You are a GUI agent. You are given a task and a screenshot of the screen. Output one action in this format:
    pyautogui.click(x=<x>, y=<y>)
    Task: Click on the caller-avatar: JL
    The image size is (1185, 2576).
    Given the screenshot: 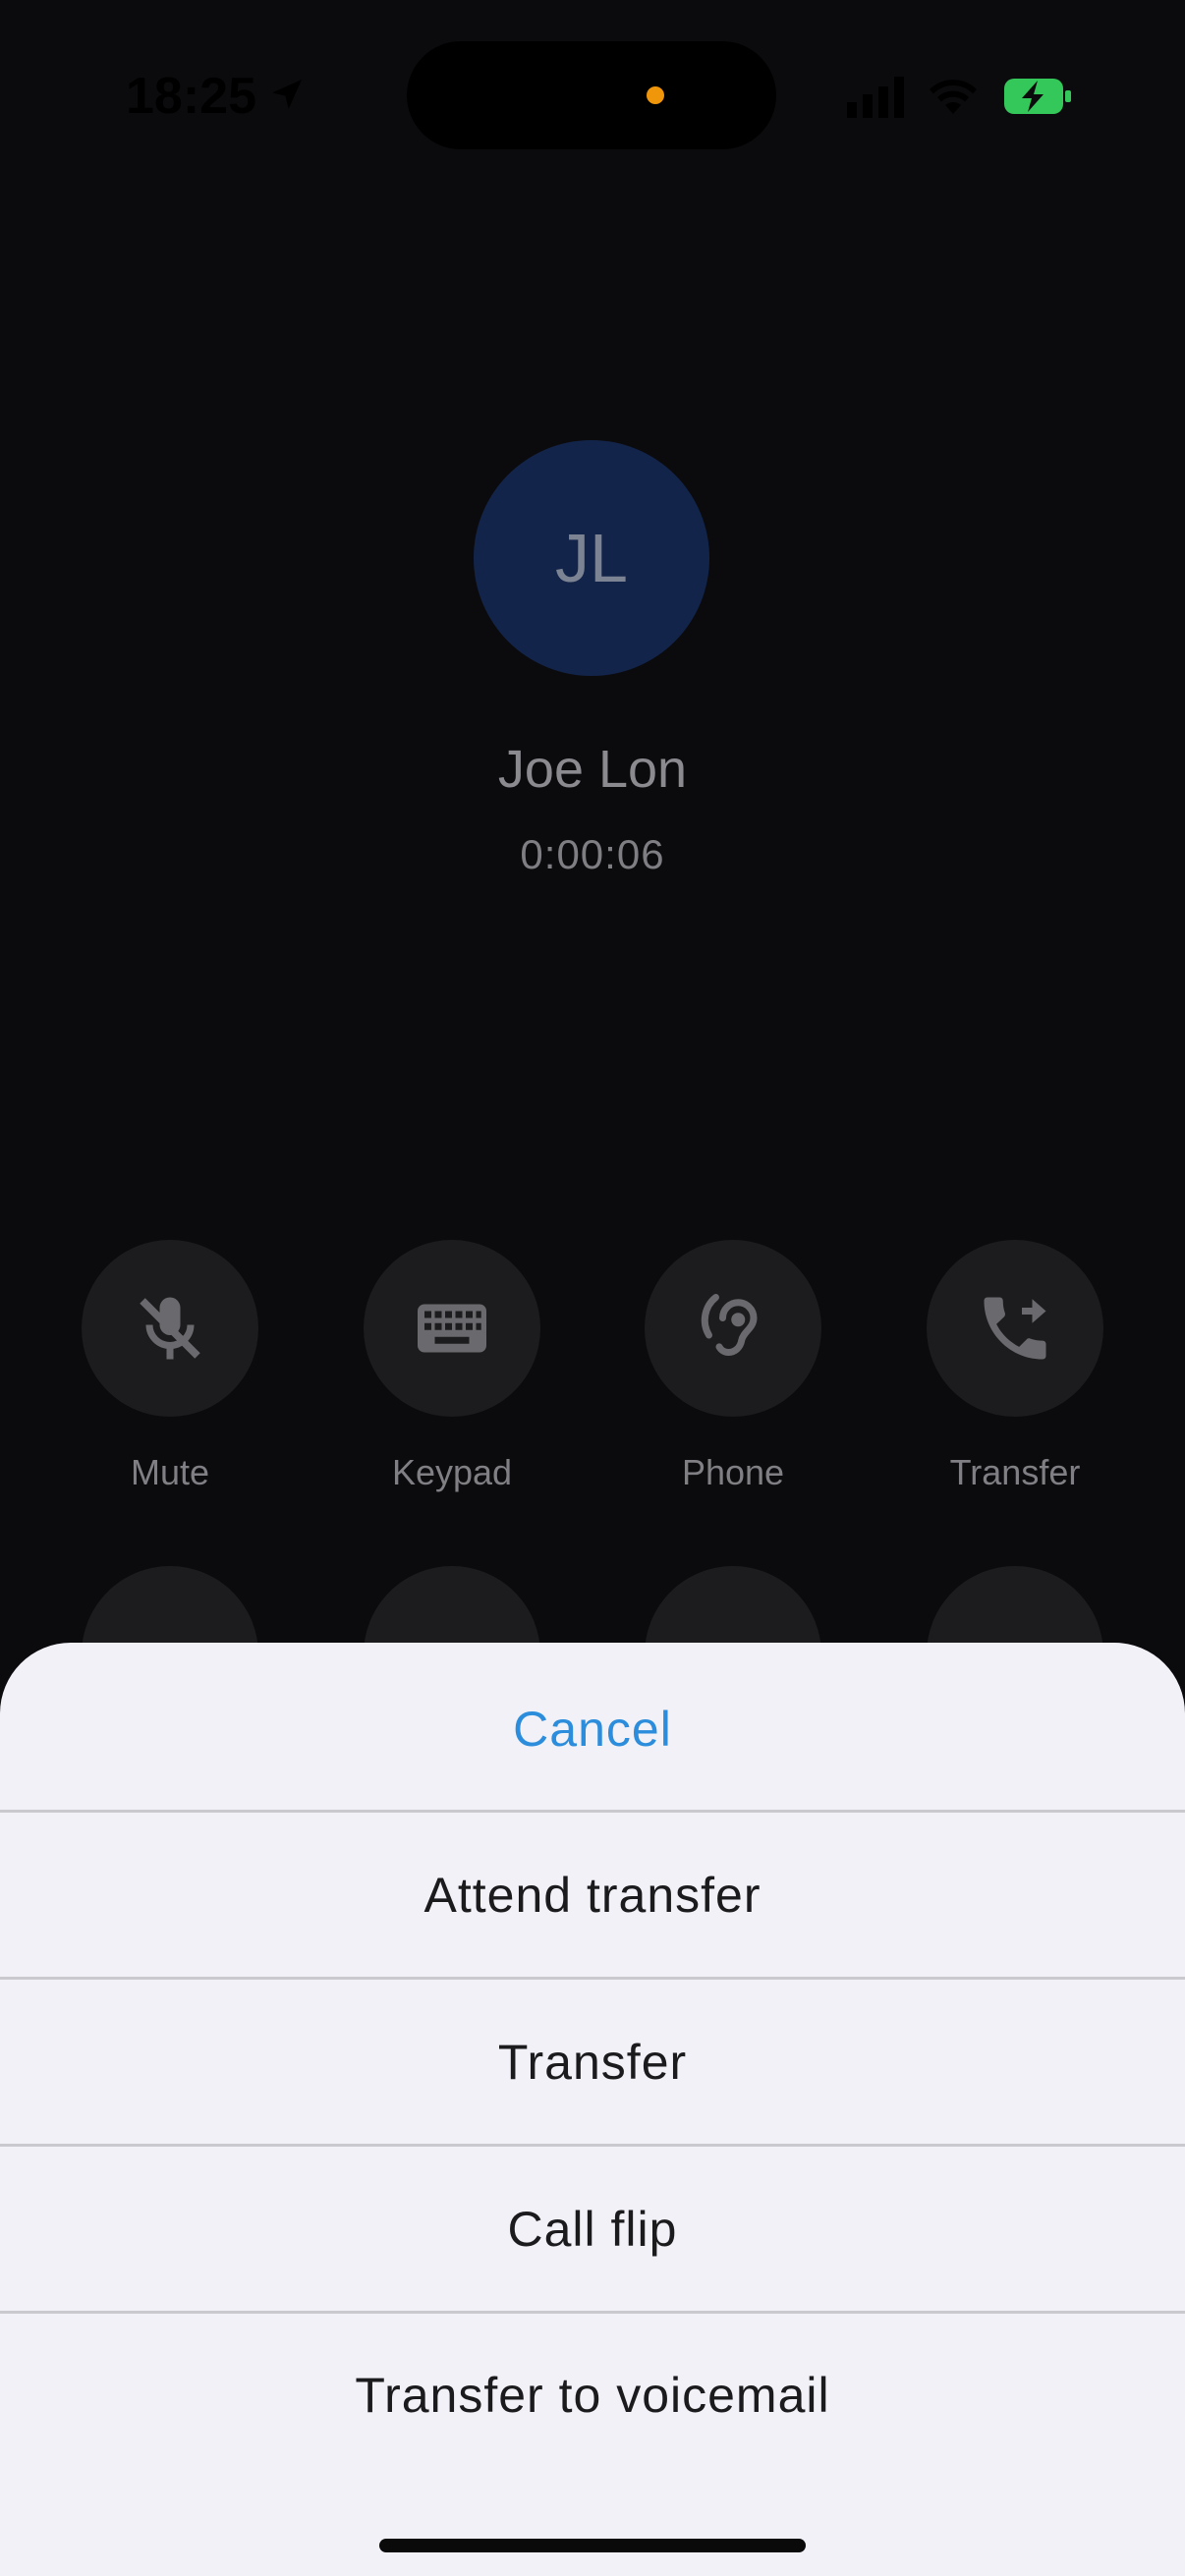 What is the action you would take?
    pyautogui.click(x=592, y=558)
    